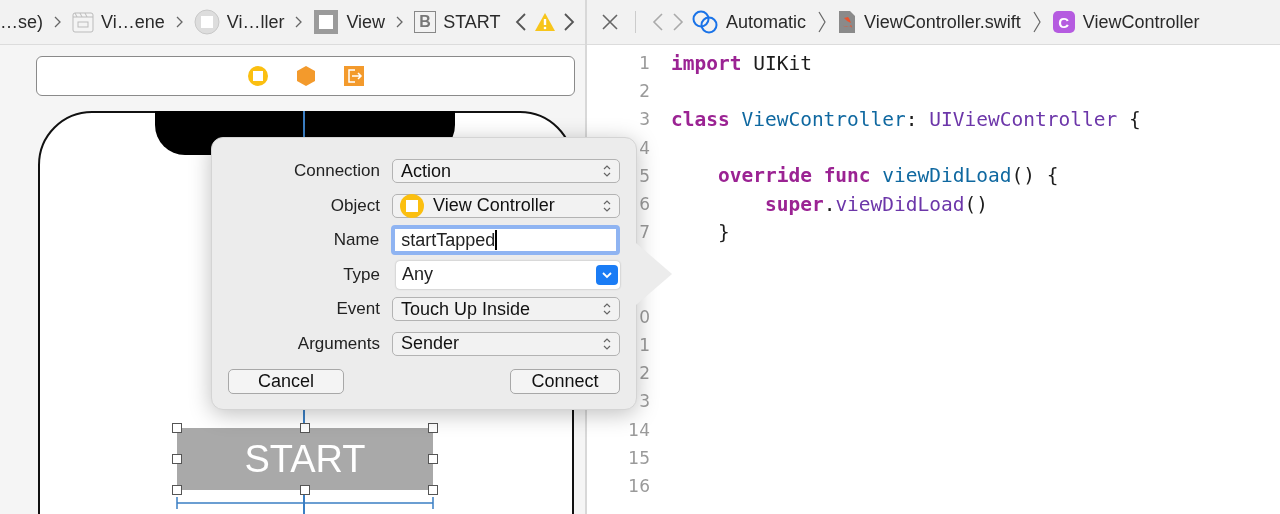 The image size is (1280, 514). What do you see at coordinates (506, 343) in the screenshot?
I see `popup-select: Sender` at bounding box center [506, 343].